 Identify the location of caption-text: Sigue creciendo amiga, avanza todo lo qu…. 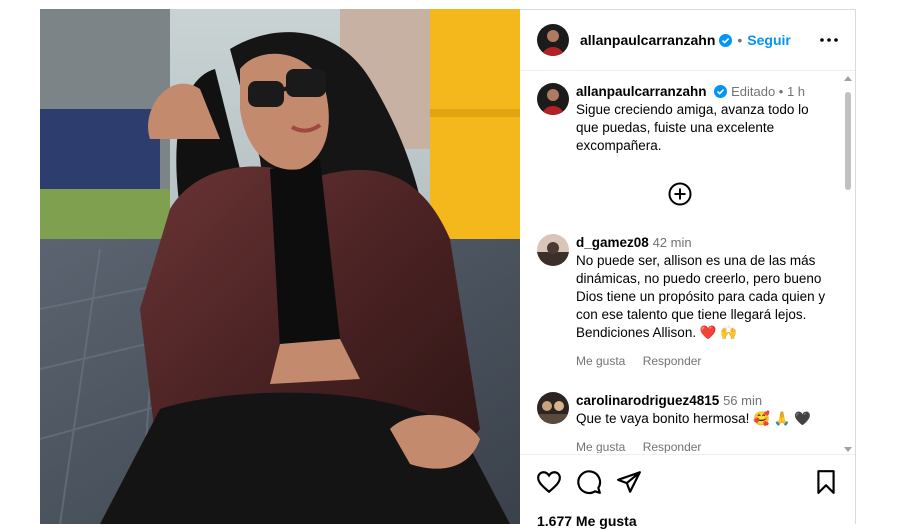
(692, 127).